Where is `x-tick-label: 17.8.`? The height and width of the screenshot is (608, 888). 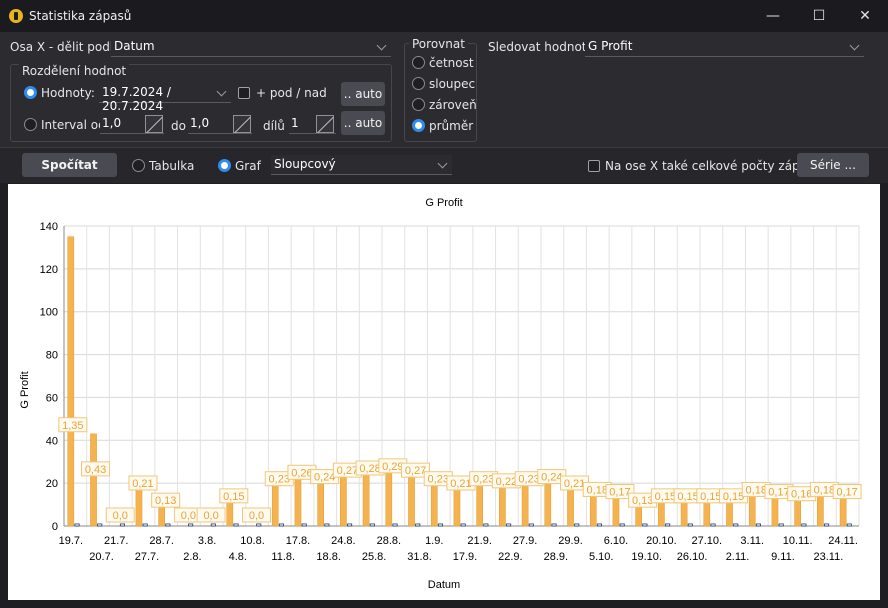
x-tick-label: 17.8. is located at coordinates (298, 541).